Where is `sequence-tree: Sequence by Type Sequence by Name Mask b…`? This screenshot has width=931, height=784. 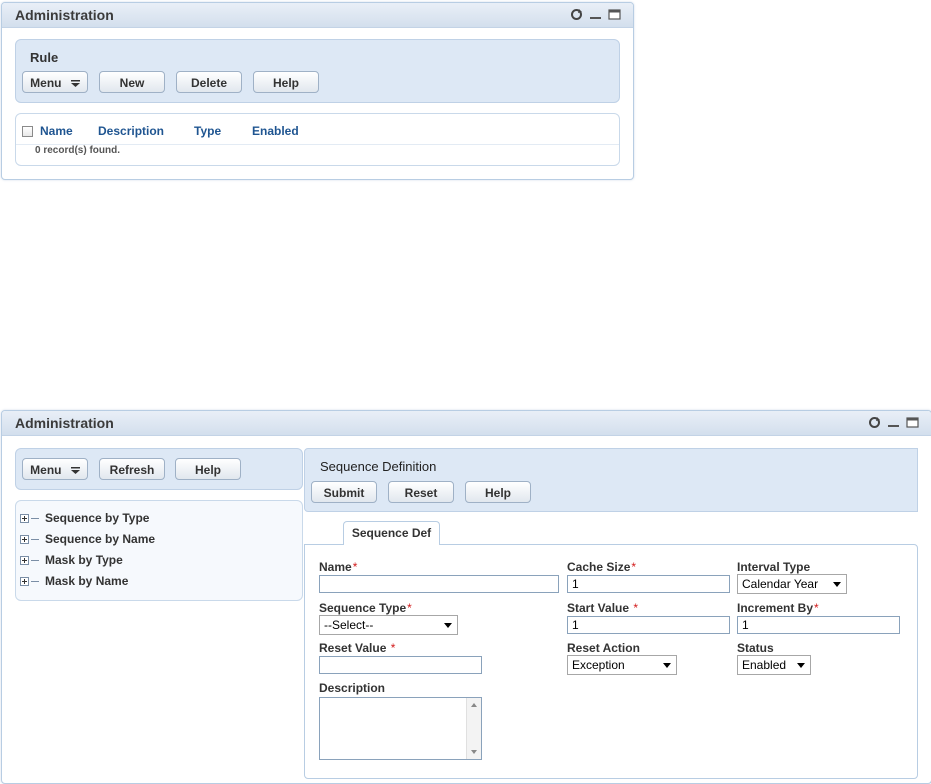
sequence-tree: Sequence by Type Sequence by Name Mask b… is located at coordinates (159, 550).